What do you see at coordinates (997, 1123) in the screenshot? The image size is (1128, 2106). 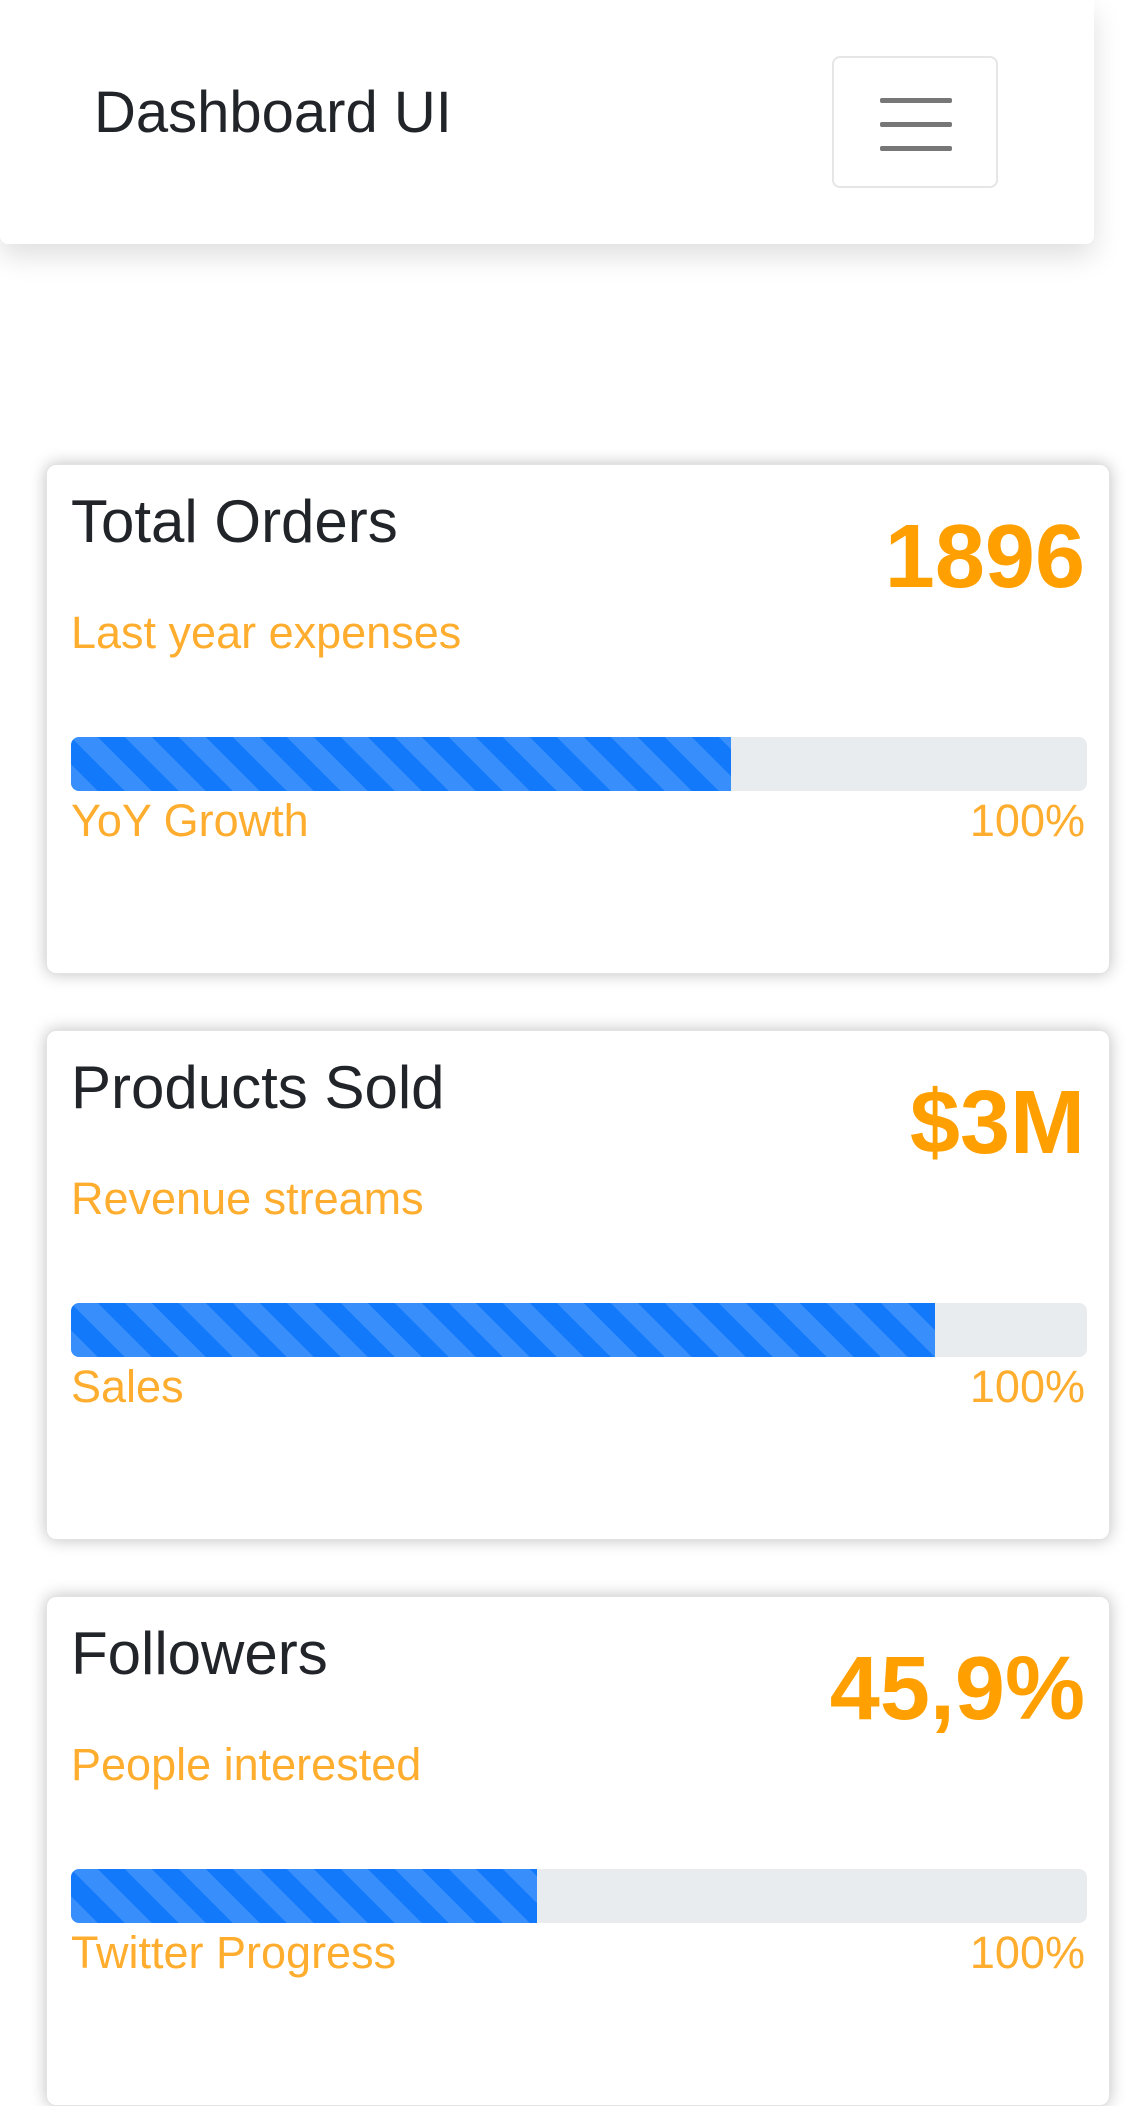 I see `card-value: $3M` at bounding box center [997, 1123].